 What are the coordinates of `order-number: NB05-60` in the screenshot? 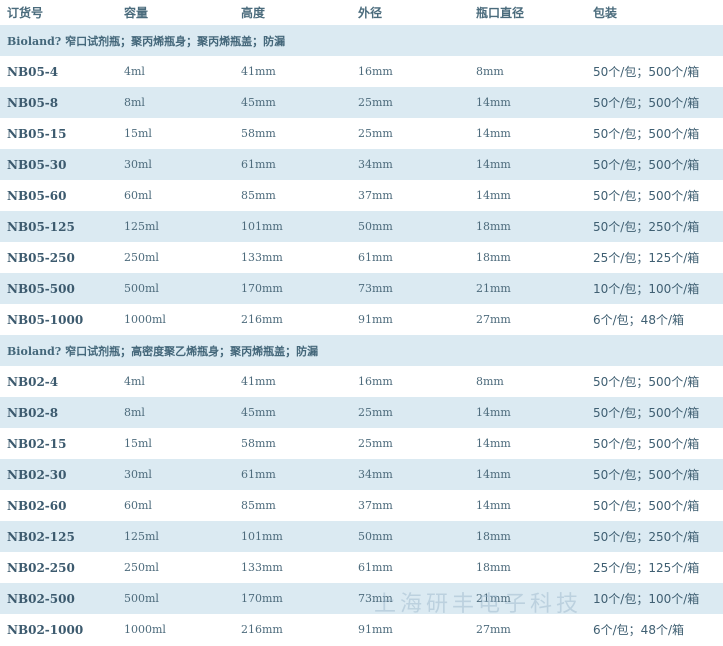 It's located at (37, 195).